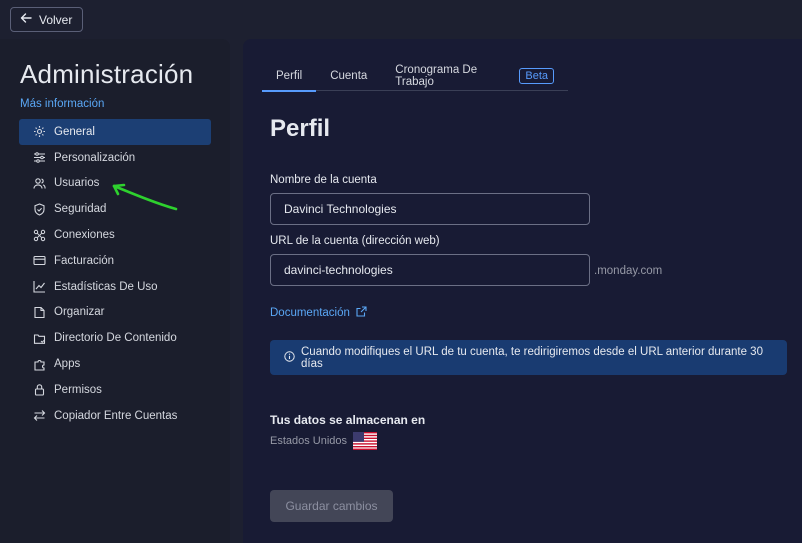  What do you see at coordinates (115, 364) in the screenshot?
I see `sidebar-item-apps: Apps` at bounding box center [115, 364].